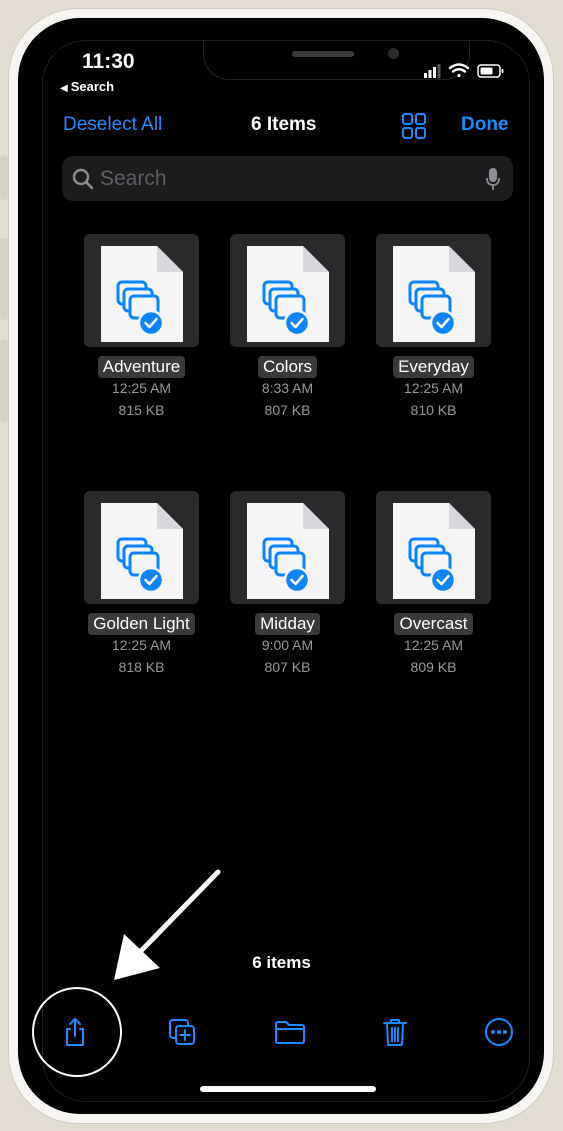 Image resolution: width=563 pixels, height=1131 pixels. I want to click on file-name-wrapper: Colors, so click(287, 367).